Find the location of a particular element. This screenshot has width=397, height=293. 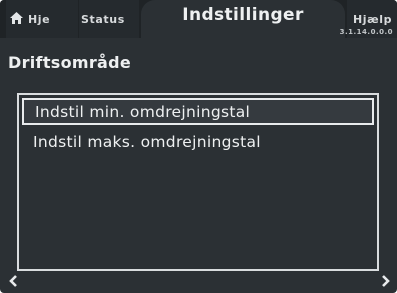

tab-settings: Indstillinger is located at coordinates (243, 19).